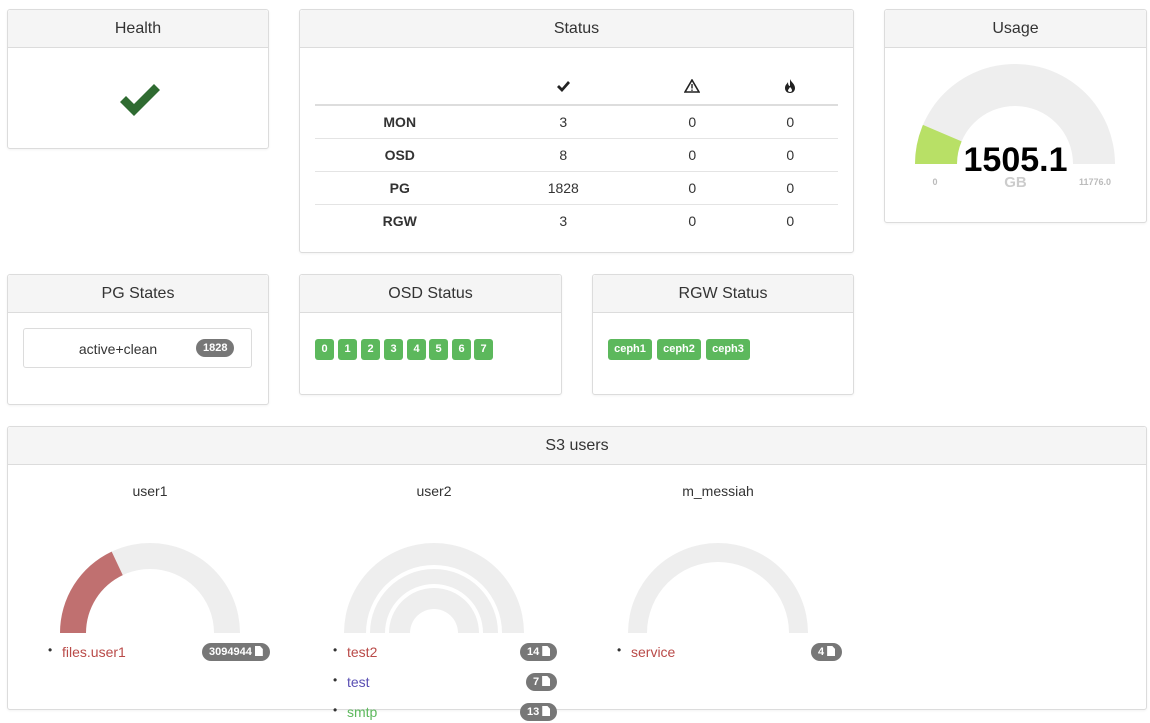 The height and width of the screenshot is (723, 1150). What do you see at coordinates (138, 79) in the screenshot?
I see `health-panel: Health` at bounding box center [138, 79].